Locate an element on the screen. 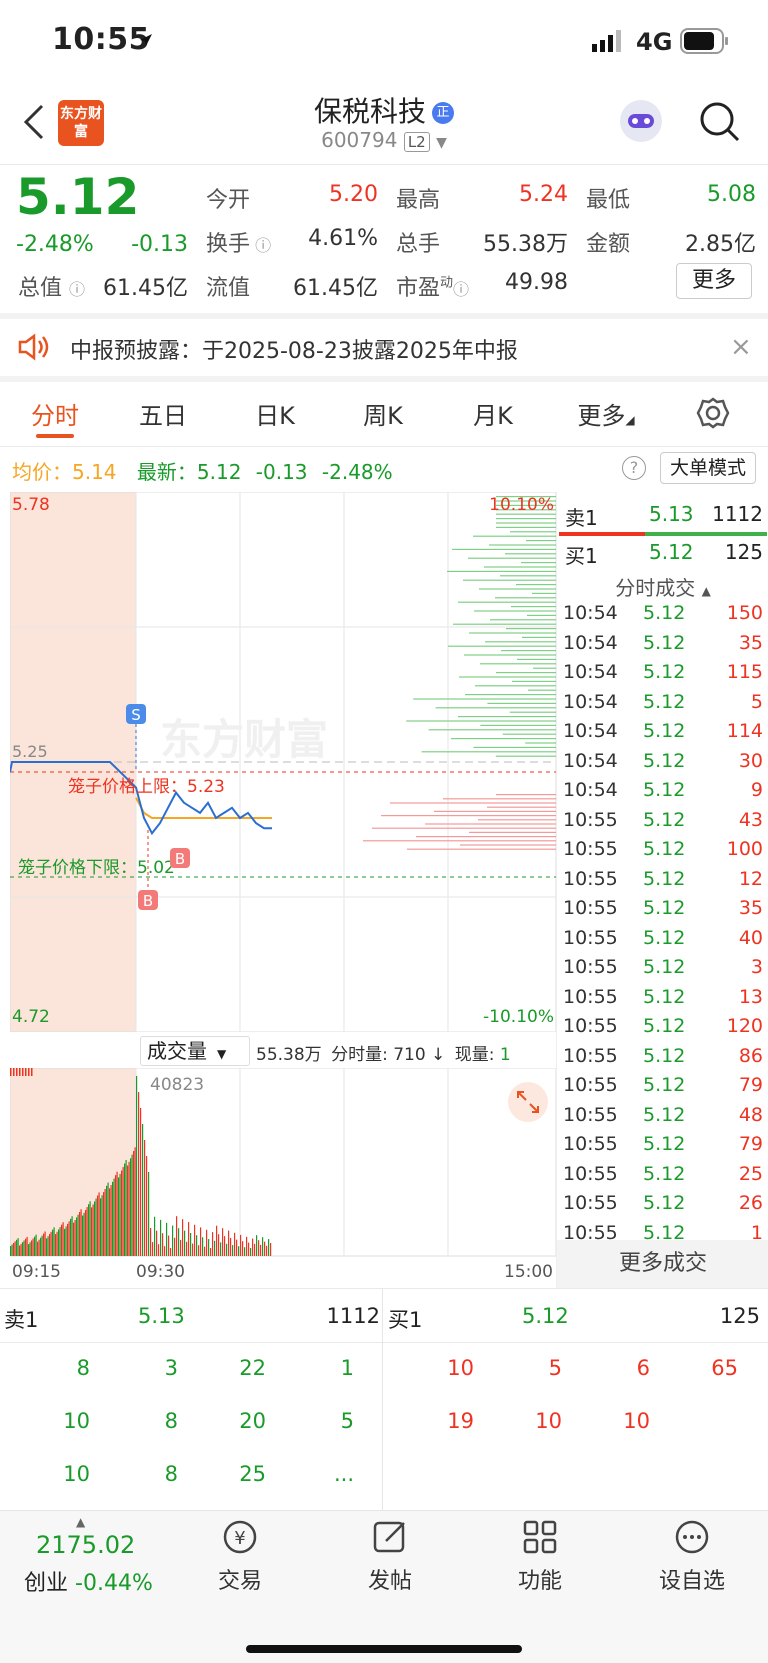 This screenshot has width=768, height=1663. more-ticks-button: 更多成交 is located at coordinates (662, 1264).